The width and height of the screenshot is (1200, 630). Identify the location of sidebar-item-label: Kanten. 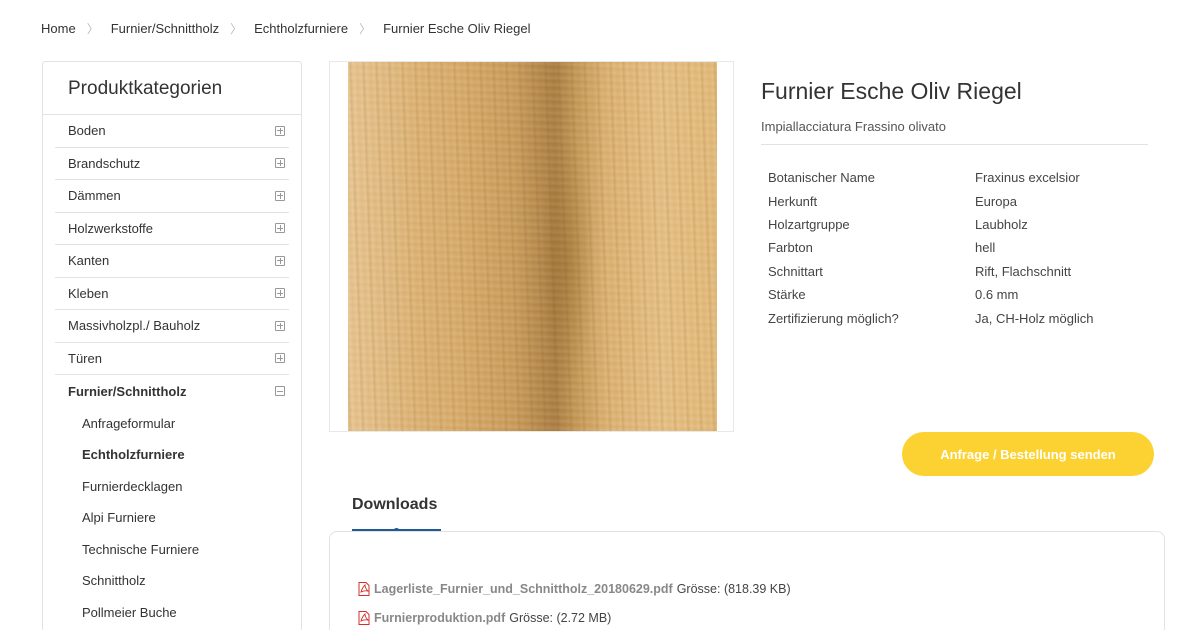
(89, 261).